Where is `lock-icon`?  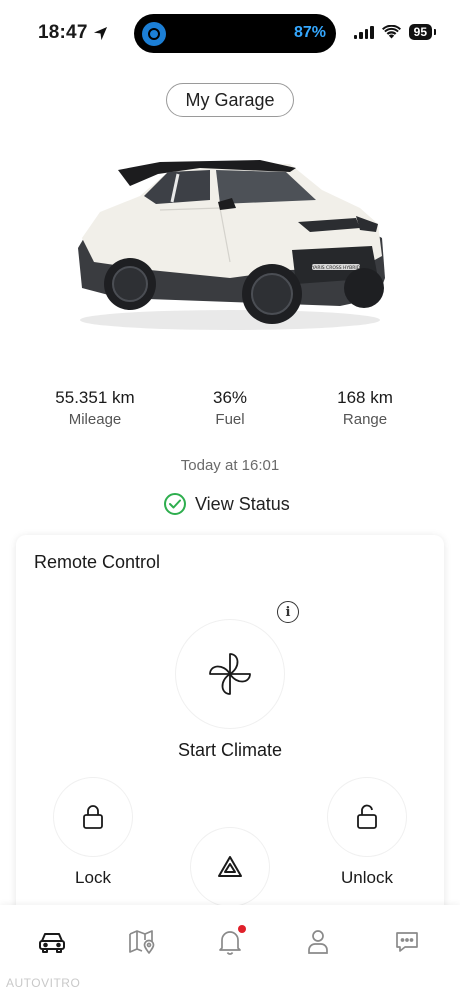 lock-icon is located at coordinates (93, 817).